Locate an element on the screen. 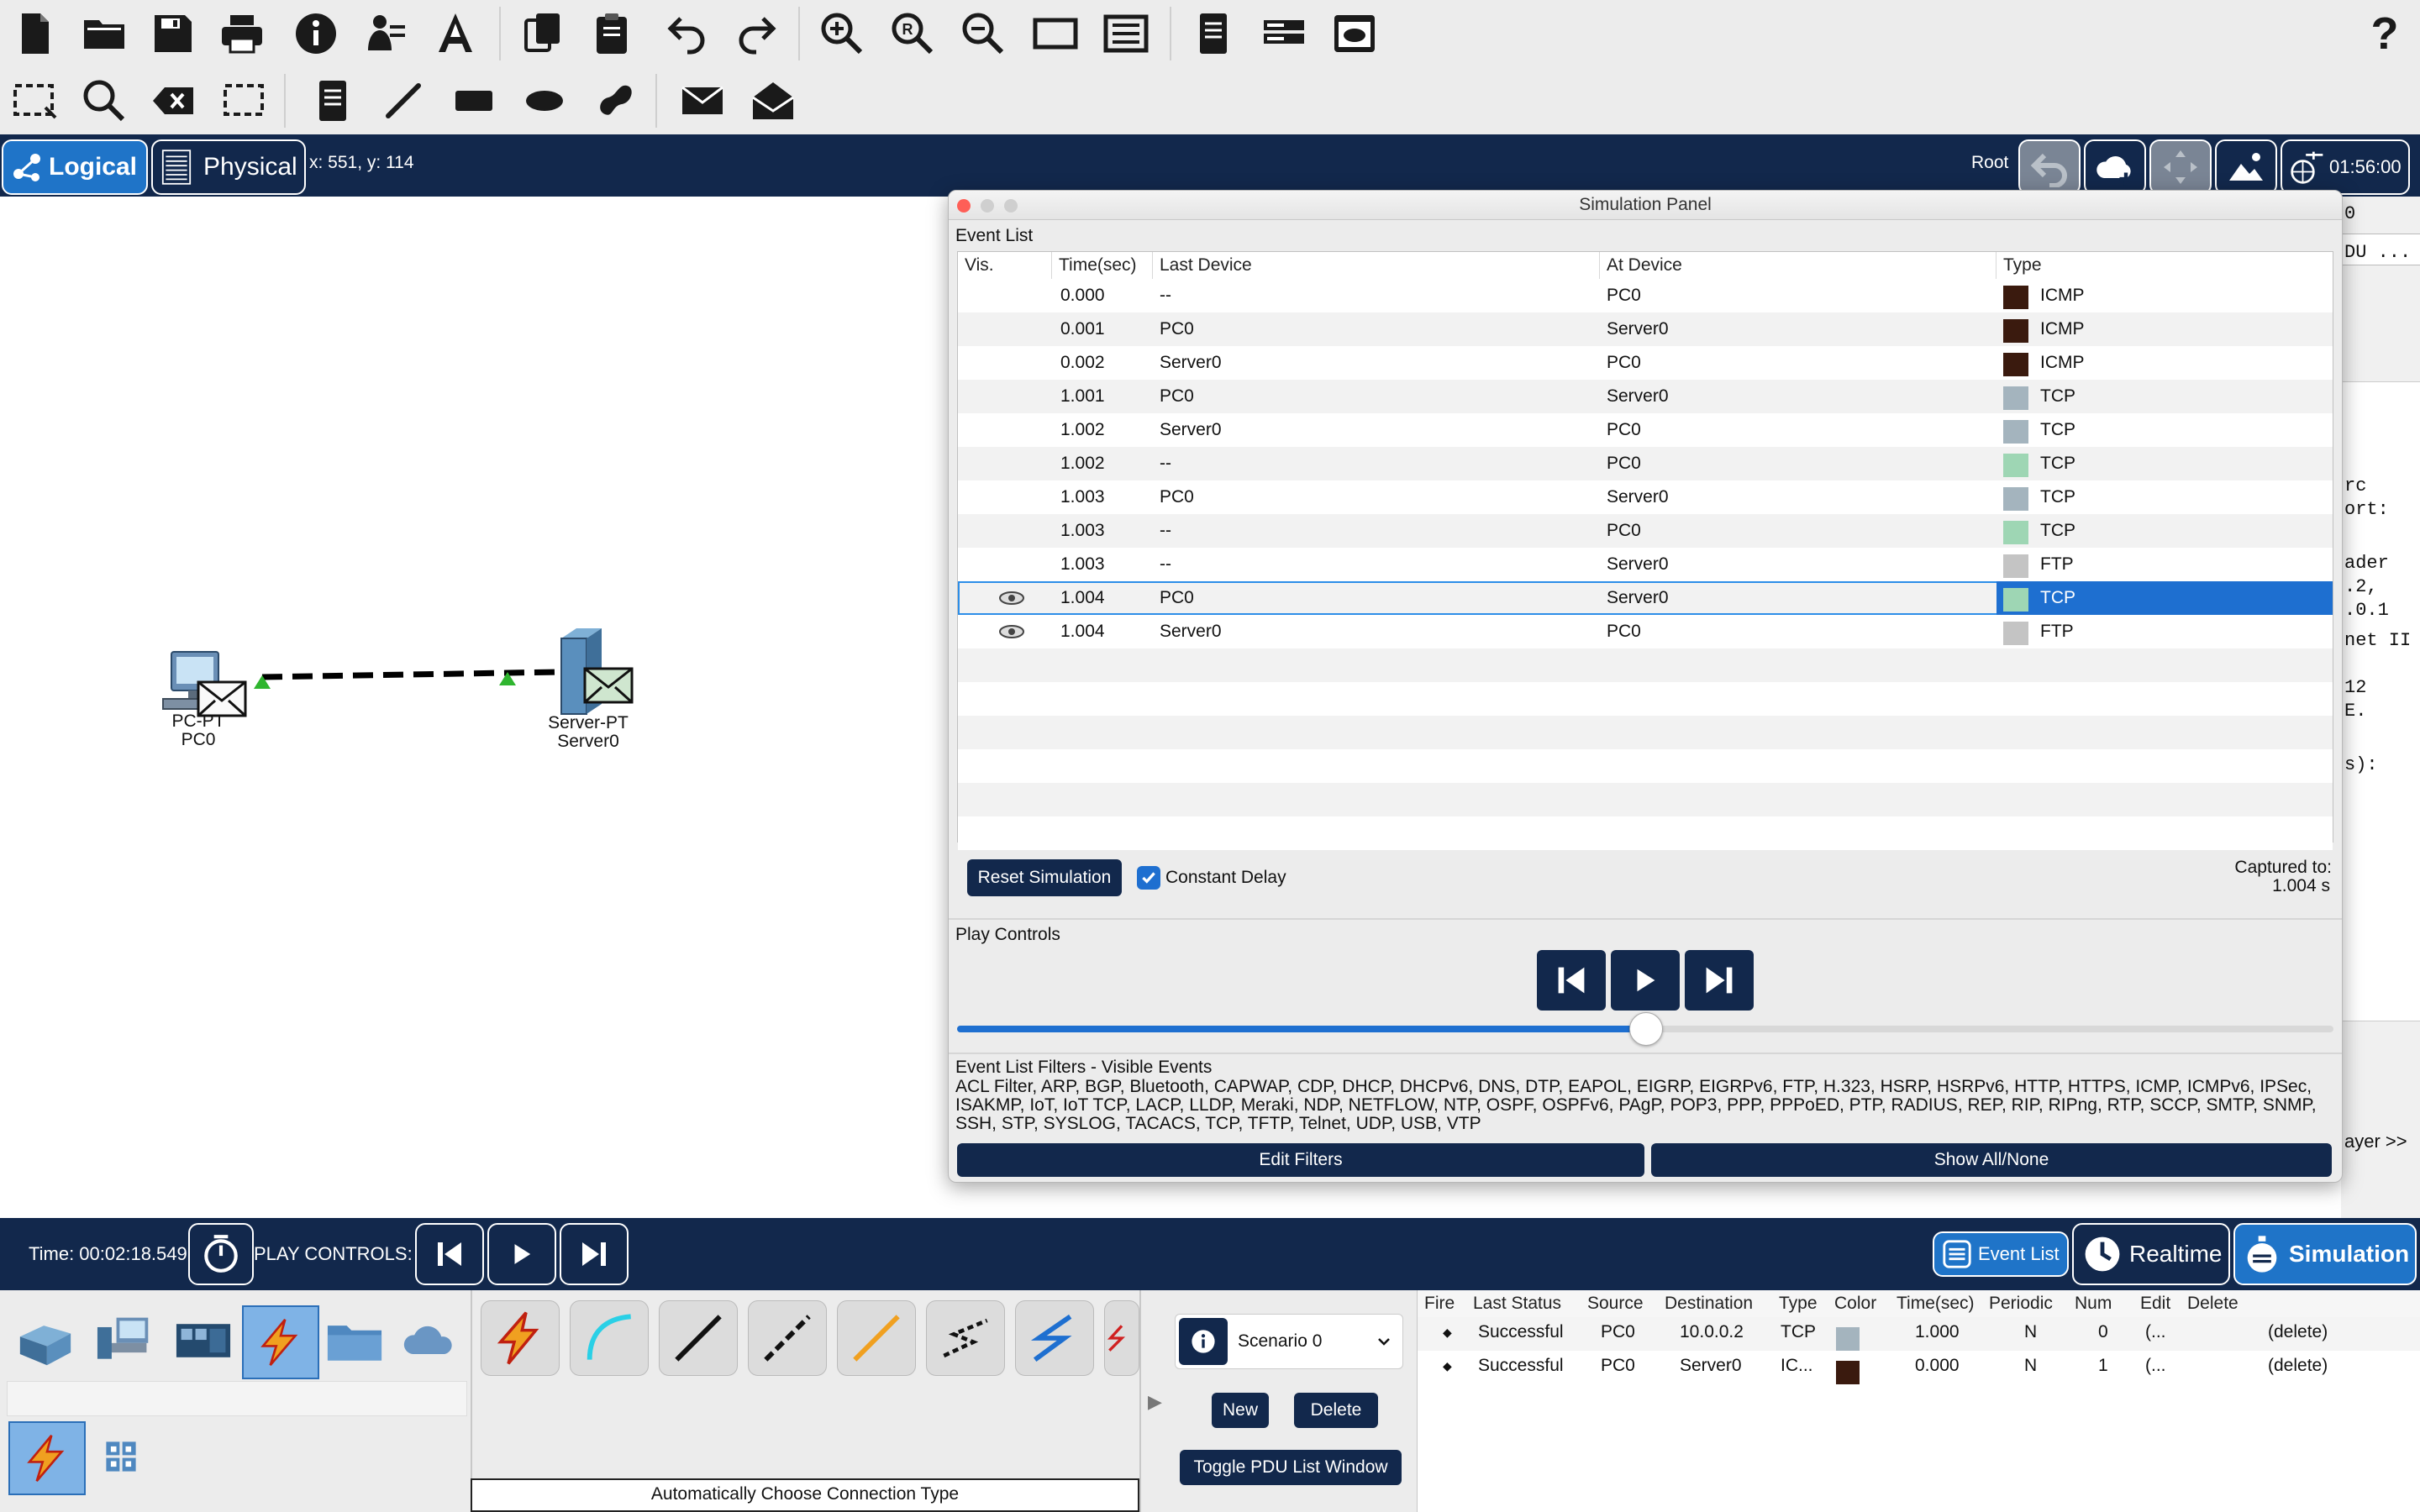 The width and height of the screenshot is (2420, 1512). phone-cable-button is located at coordinates (965, 1338).